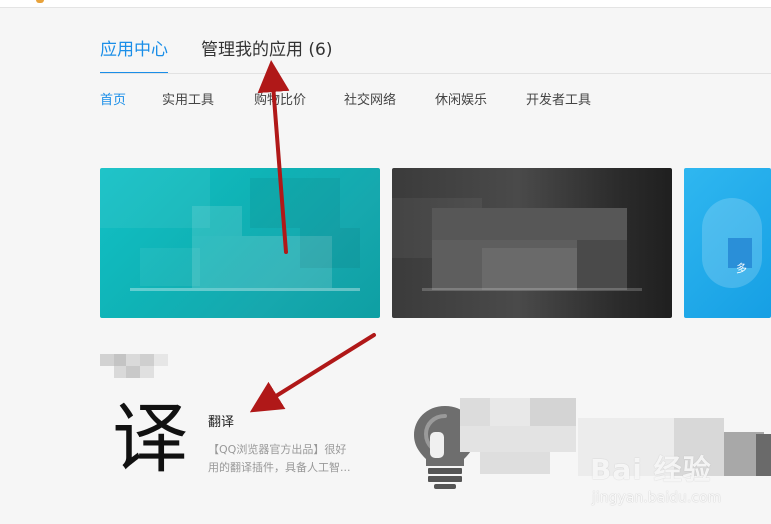 This screenshot has width=771, height=524. I want to click on translate-app-icon: 译, so click(150, 439).